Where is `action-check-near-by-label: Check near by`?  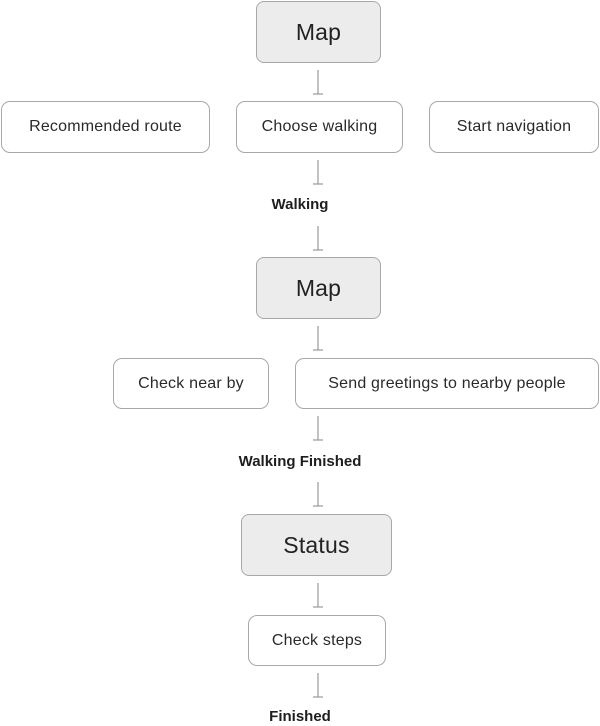 action-check-near-by-label: Check near by is located at coordinates (191, 383).